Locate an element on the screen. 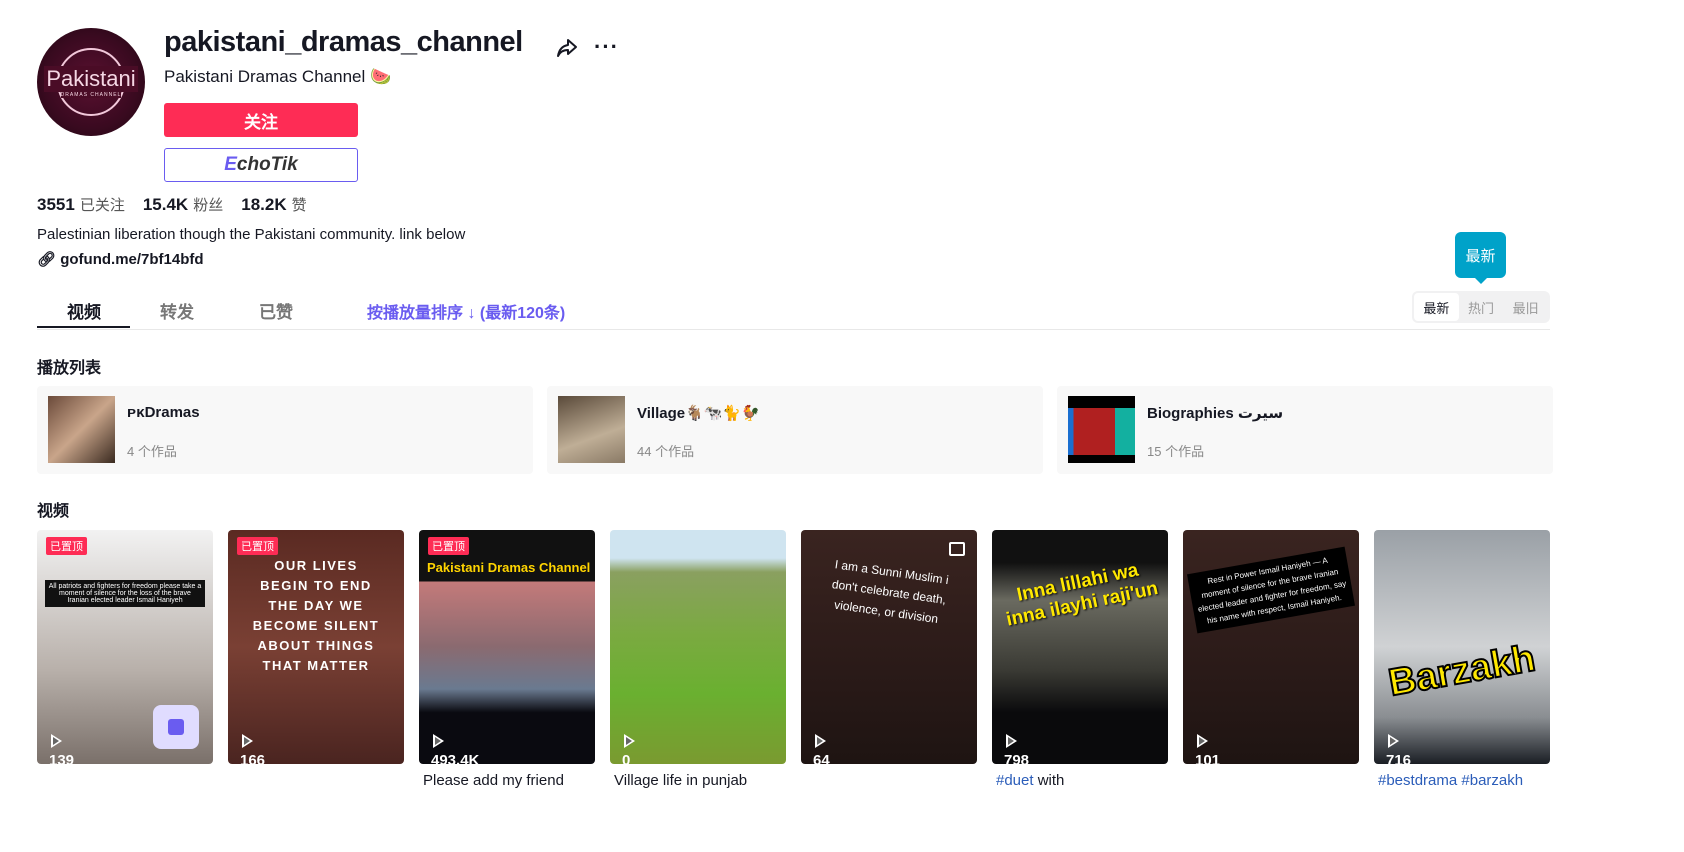 The width and height of the screenshot is (1684, 852). stat-following: 3551 已关注 is located at coordinates (81, 204).